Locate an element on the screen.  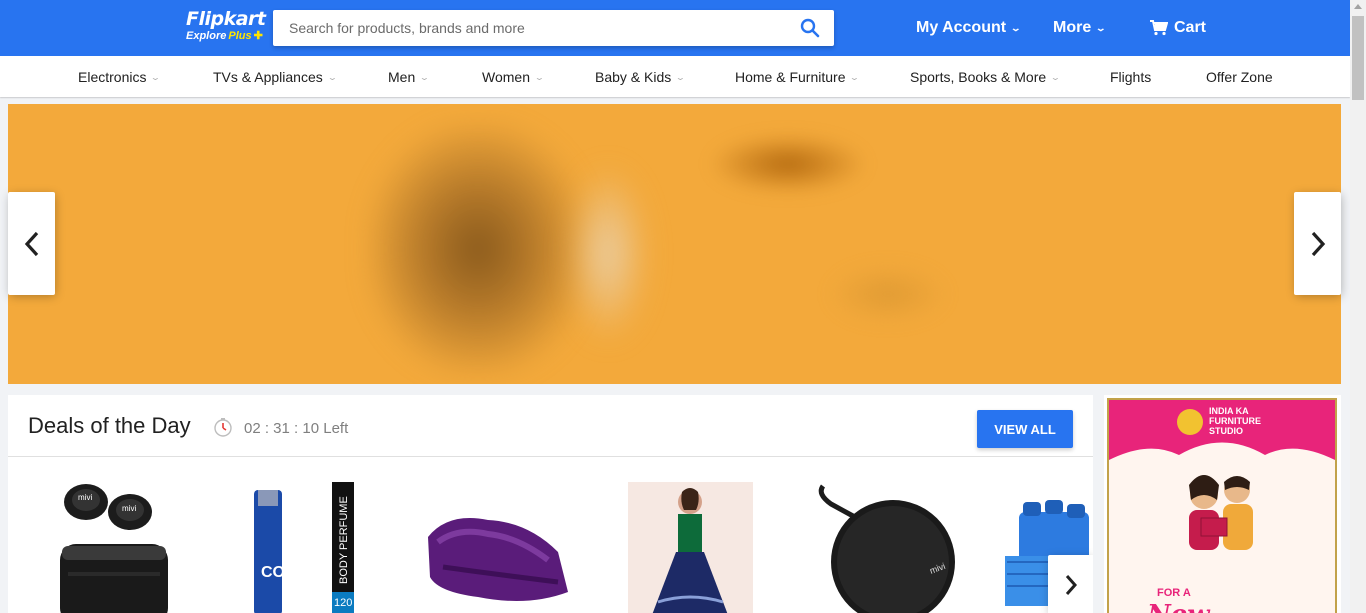
speaker-image: mivi is located at coordinates (886, 548).